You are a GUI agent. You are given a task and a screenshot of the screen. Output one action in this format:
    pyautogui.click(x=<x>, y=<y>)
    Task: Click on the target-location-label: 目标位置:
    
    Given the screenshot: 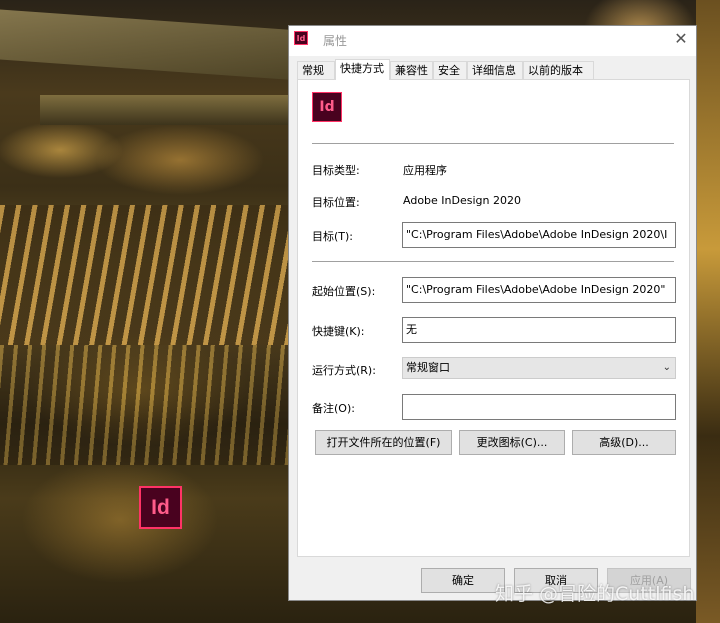 What is the action you would take?
    pyautogui.click(x=336, y=202)
    